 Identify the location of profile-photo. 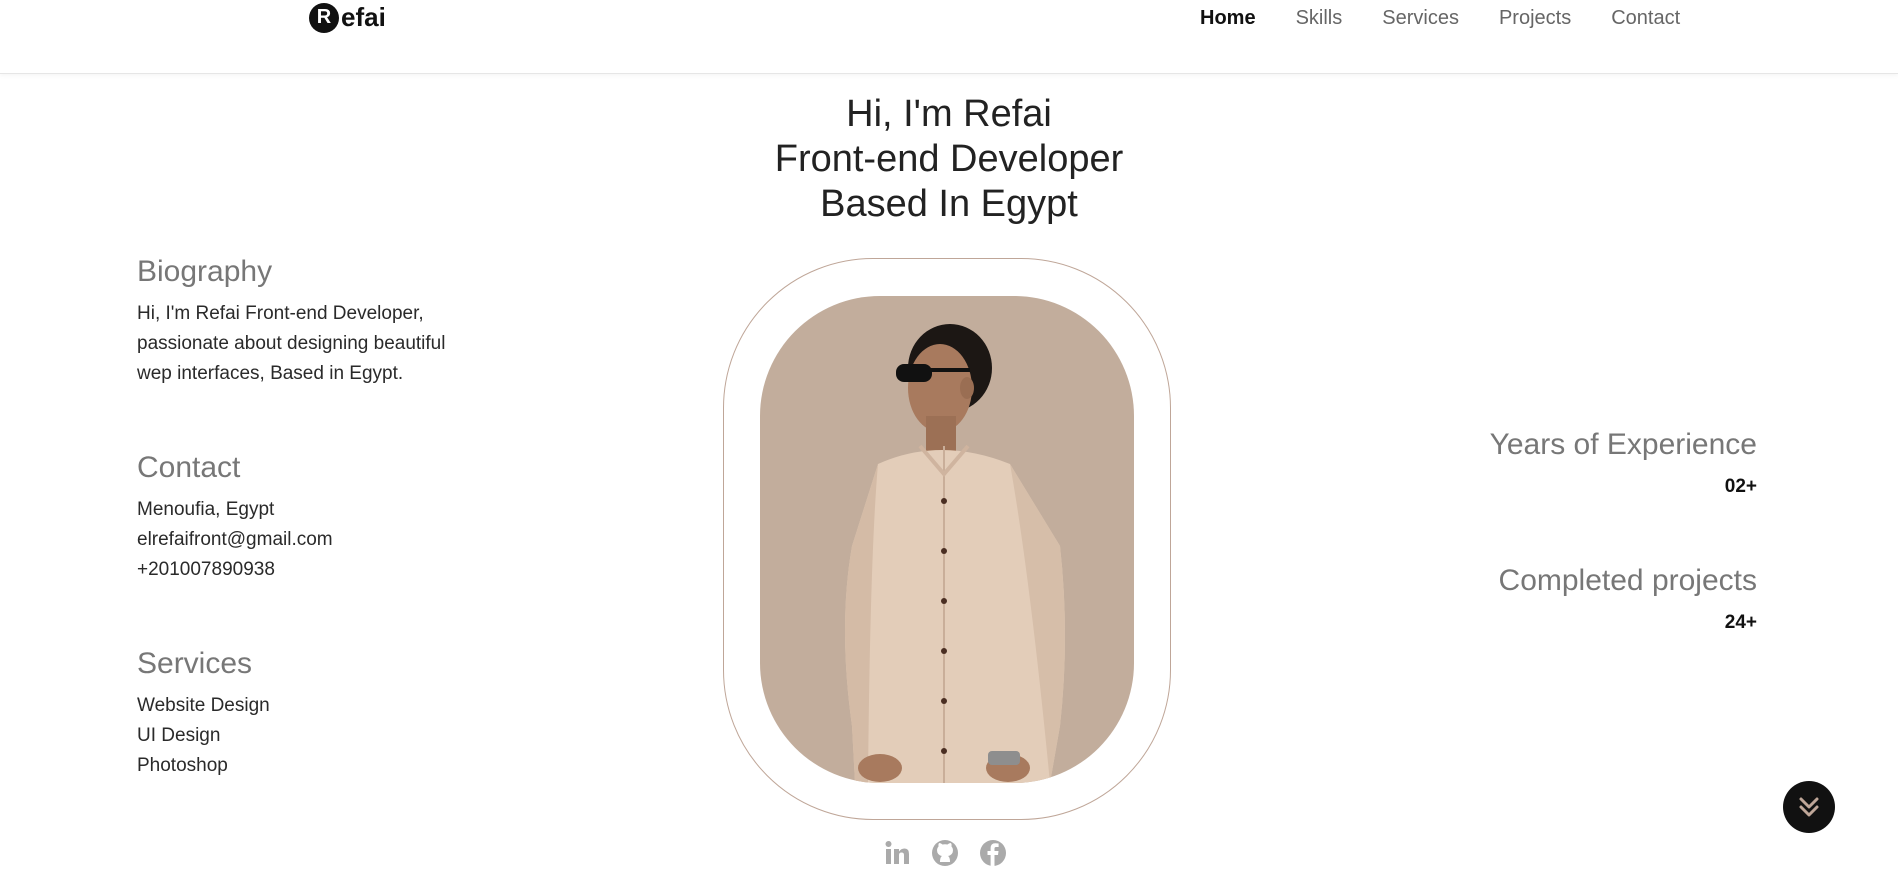
(947, 539).